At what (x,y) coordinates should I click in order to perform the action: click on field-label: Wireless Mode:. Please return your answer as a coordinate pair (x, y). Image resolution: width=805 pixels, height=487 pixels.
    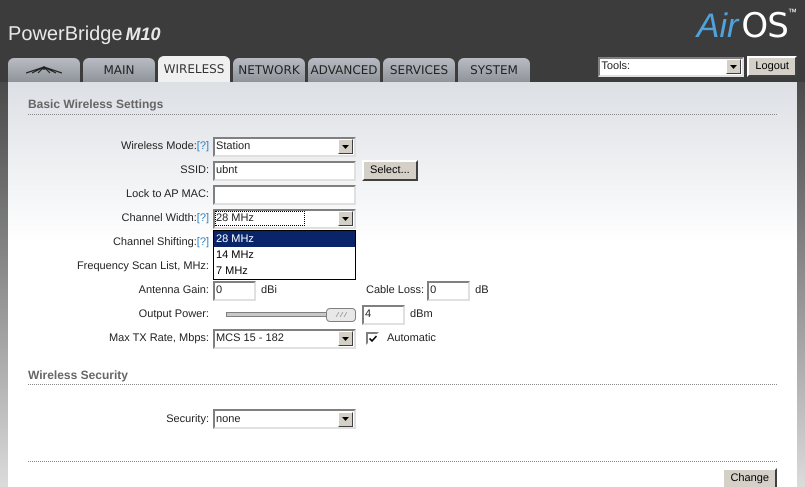
    Looking at the image, I should click on (158, 146).